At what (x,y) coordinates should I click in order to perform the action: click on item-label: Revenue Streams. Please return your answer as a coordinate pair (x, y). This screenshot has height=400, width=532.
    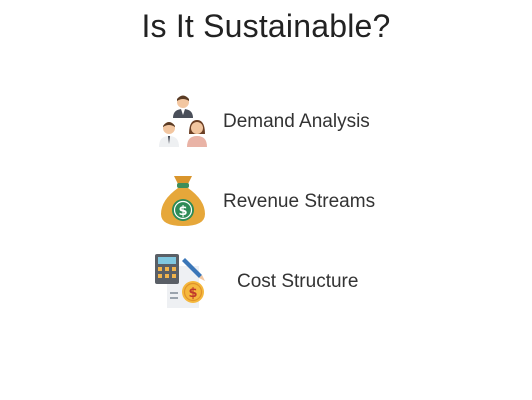
    Looking at the image, I should click on (299, 201).